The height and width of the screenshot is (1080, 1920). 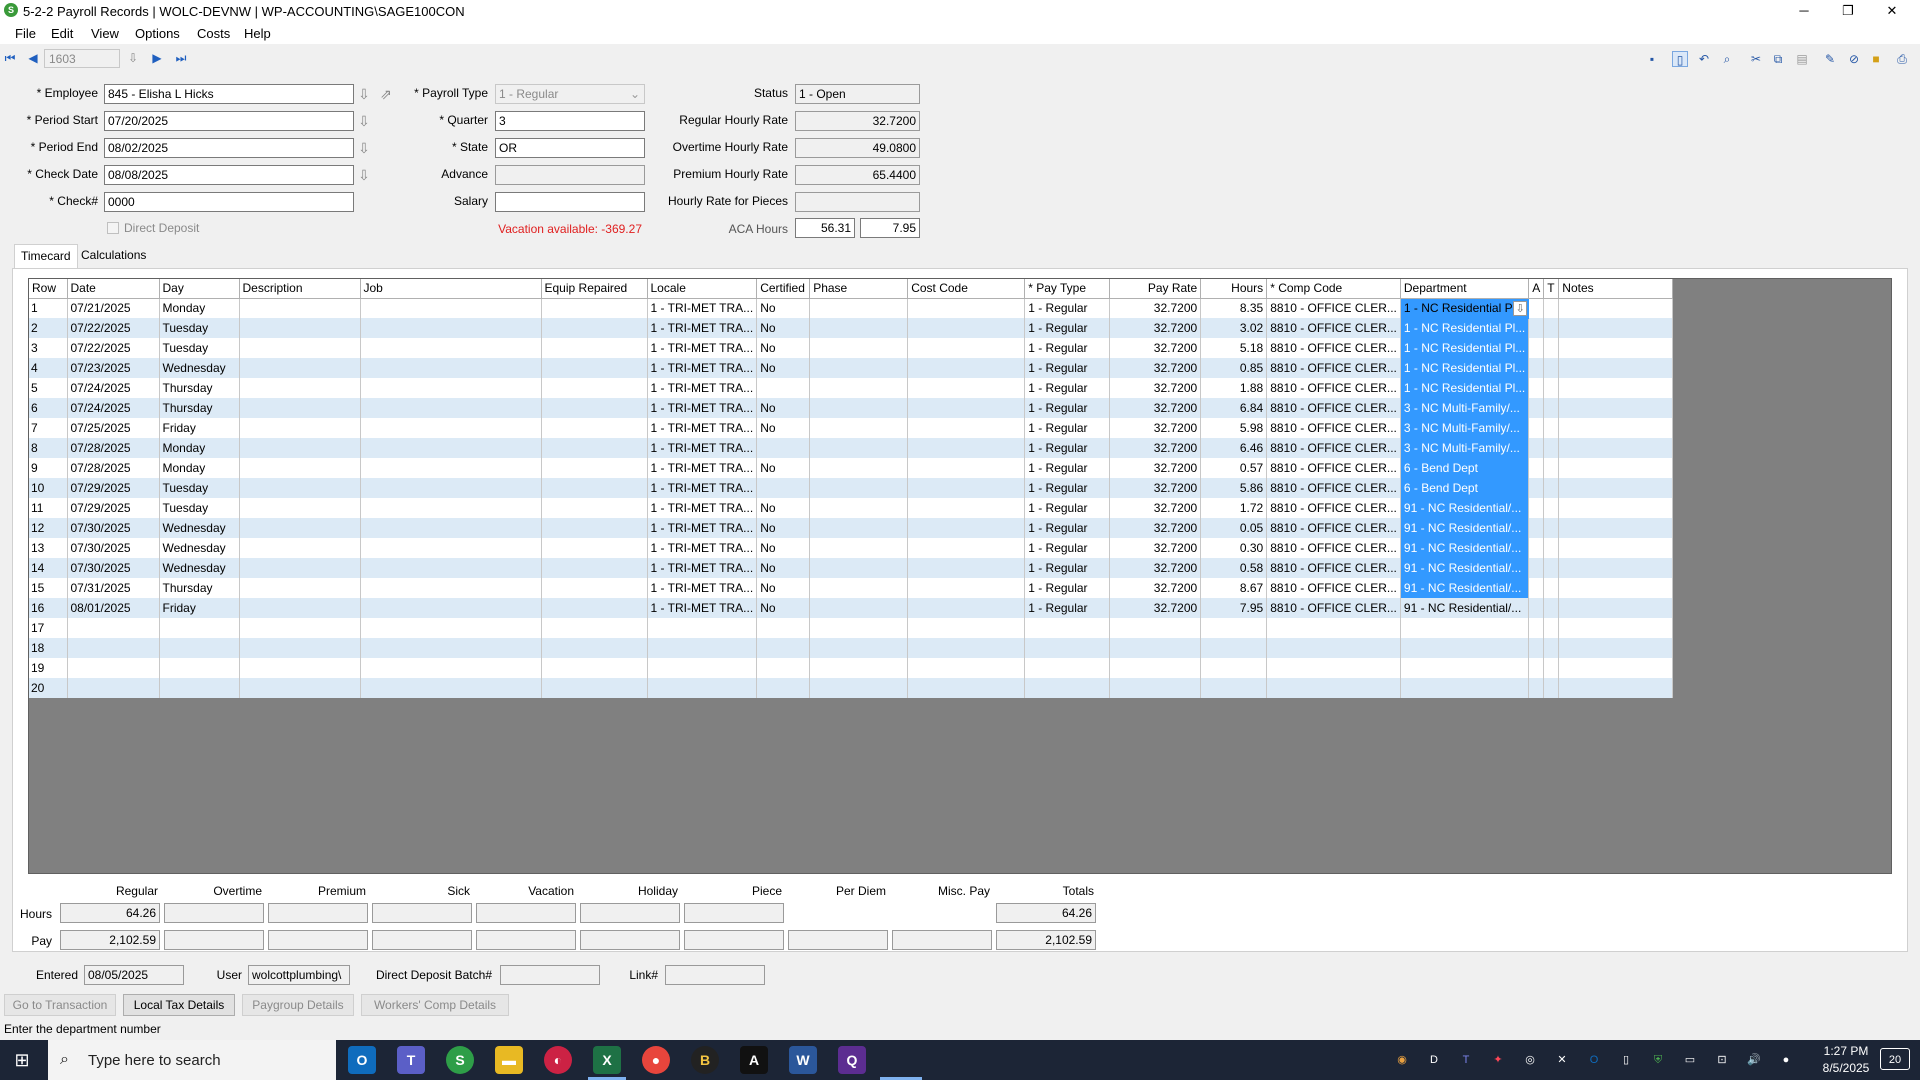 I want to click on column-header-row: Row, so click(x=48, y=289).